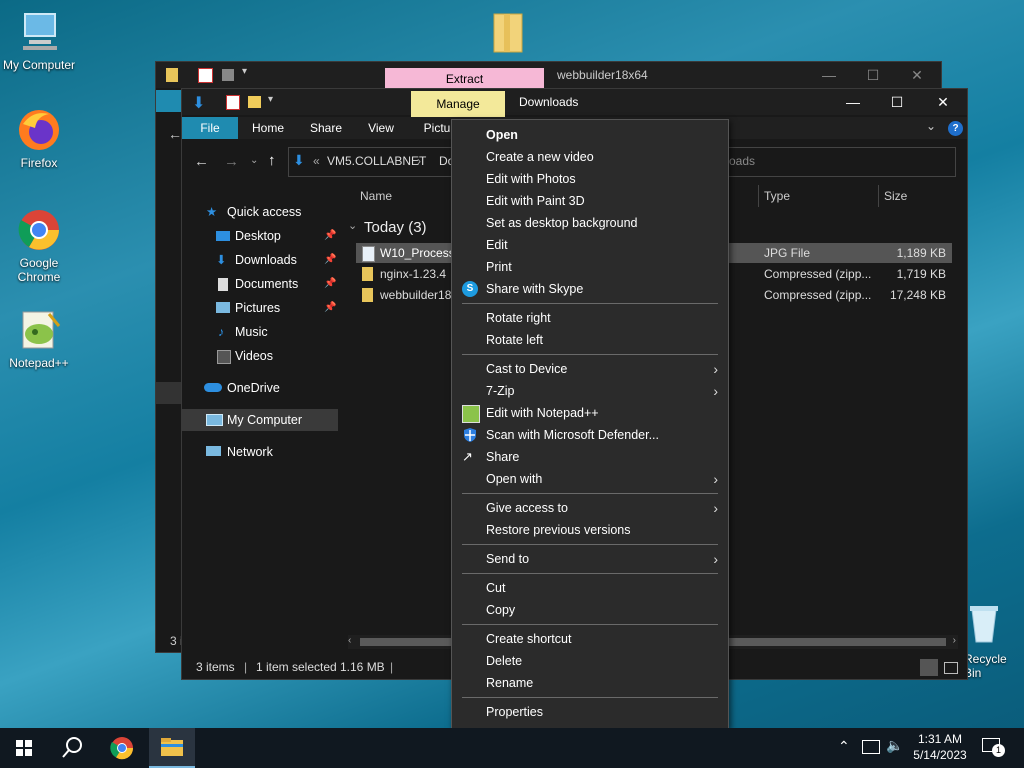  Describe the element at coordinates (39, 138) in the screenshot. I see `desktop-icon-firefox: Firefox` at that location.